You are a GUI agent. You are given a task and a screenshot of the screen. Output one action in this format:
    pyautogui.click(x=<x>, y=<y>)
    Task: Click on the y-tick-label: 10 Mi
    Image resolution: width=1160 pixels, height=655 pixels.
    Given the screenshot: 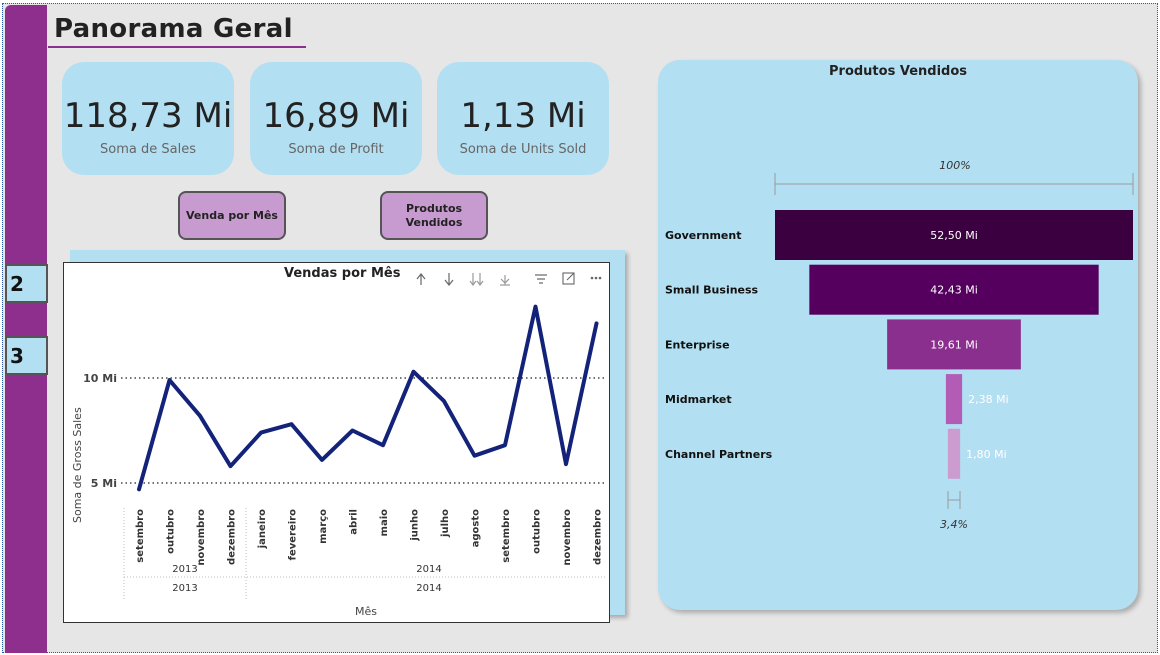 What is the action you would take?
    pyautogui.click(x=100, y=378)
    